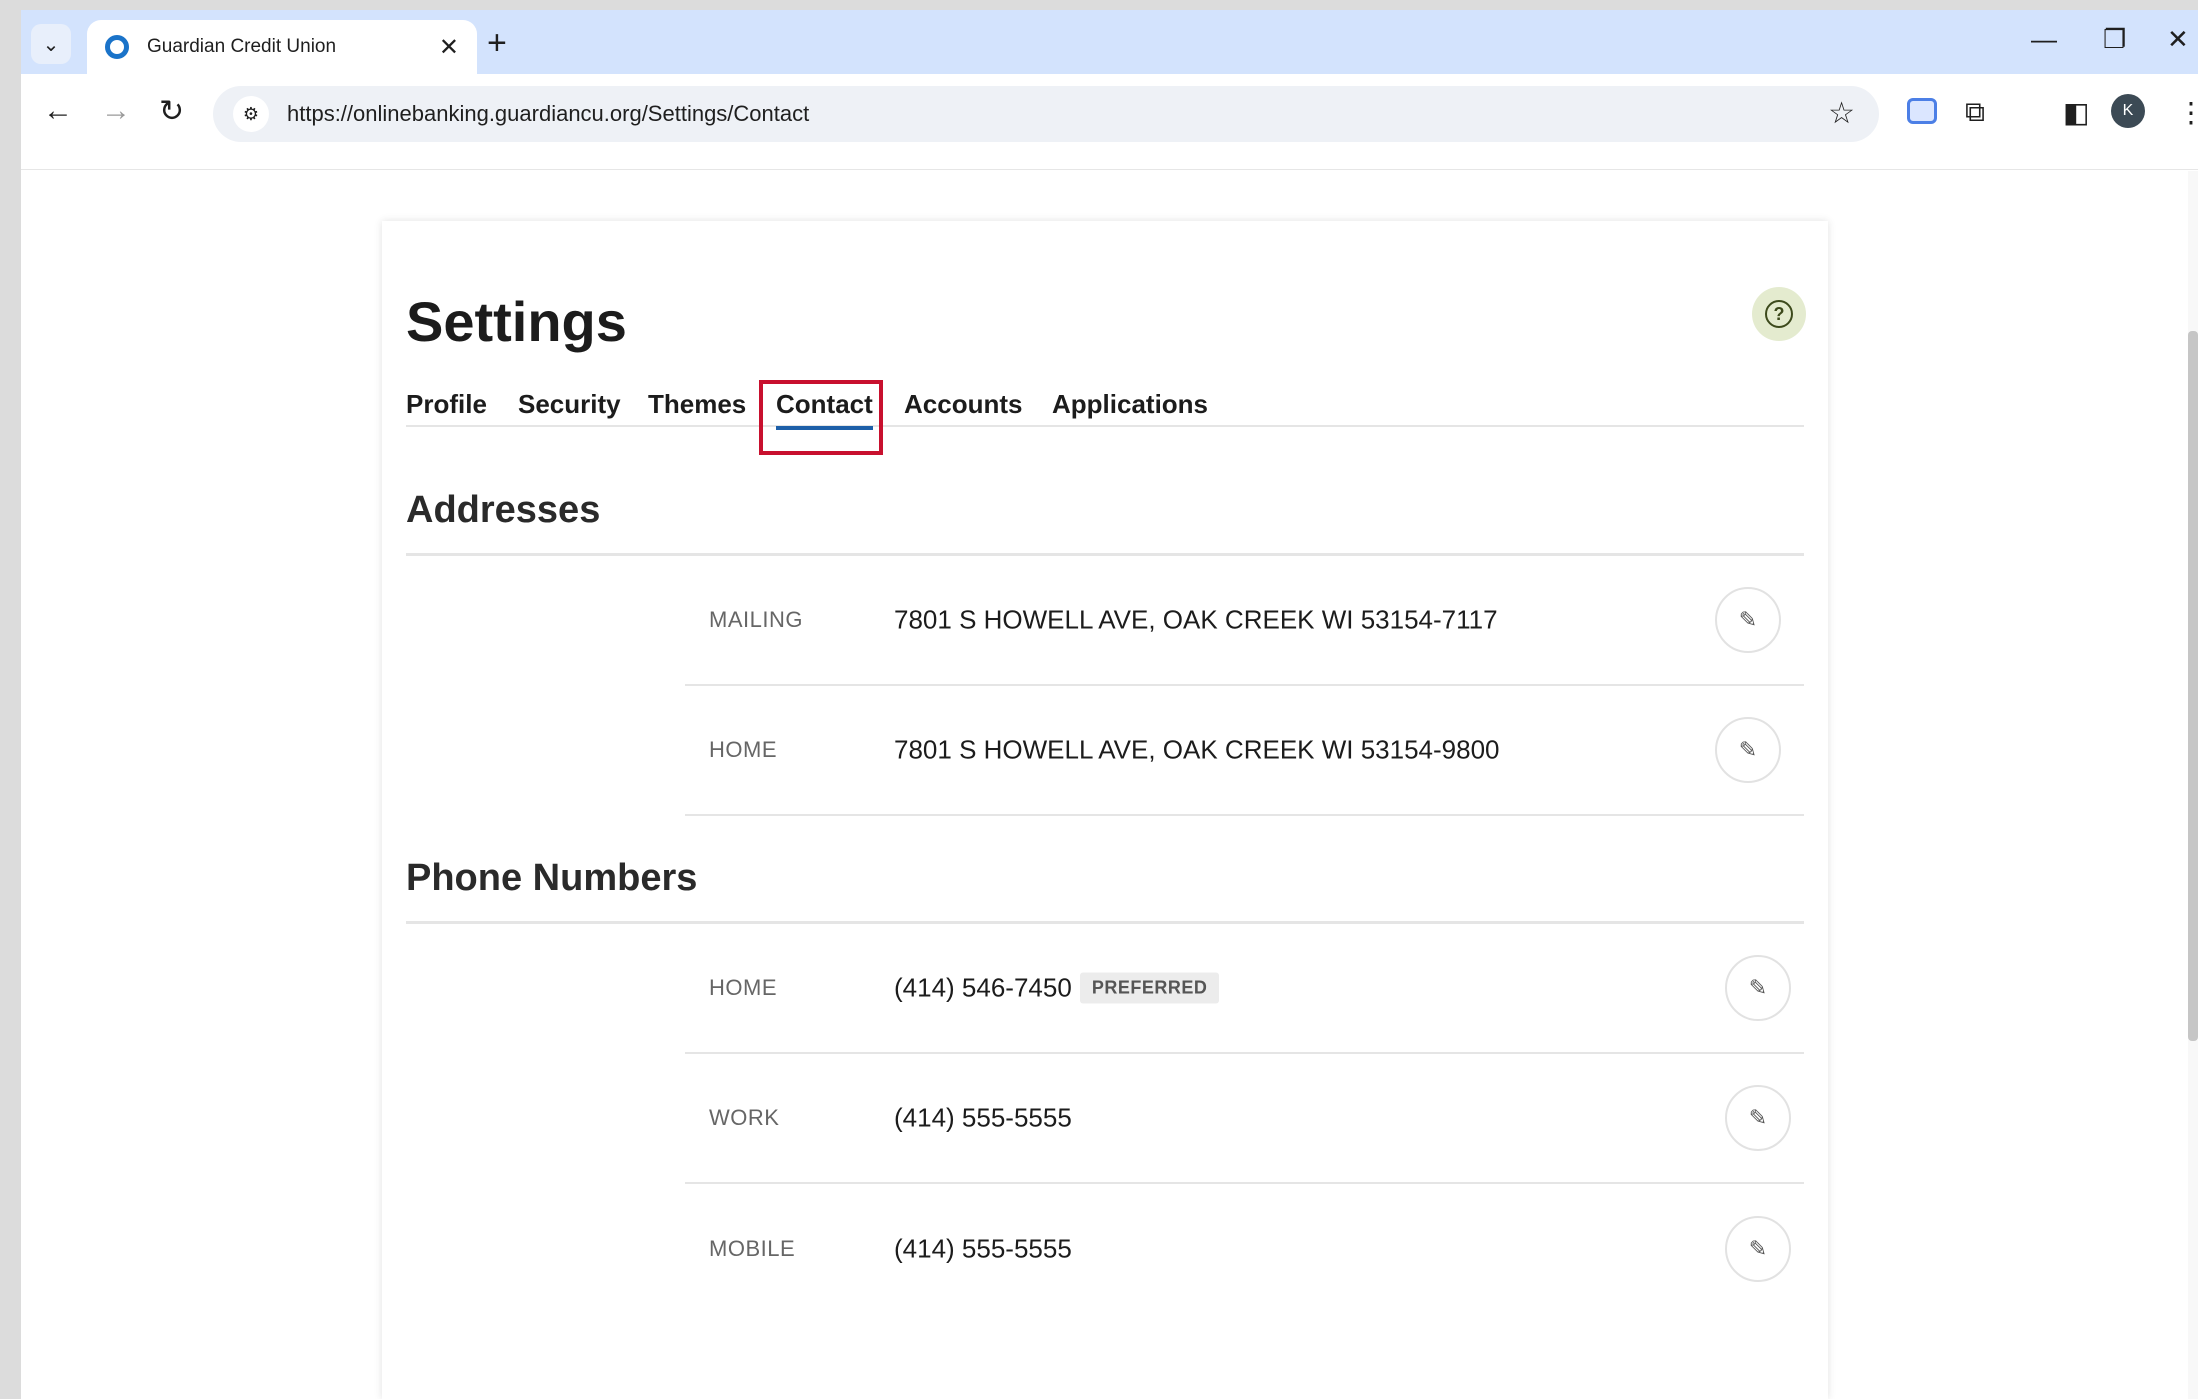 Image resolution: width=2198 pixels, height=1399 pixels. Describe the element at coordinates (569, 404) in the screenshot. I see `tab-security: Security` at that location.